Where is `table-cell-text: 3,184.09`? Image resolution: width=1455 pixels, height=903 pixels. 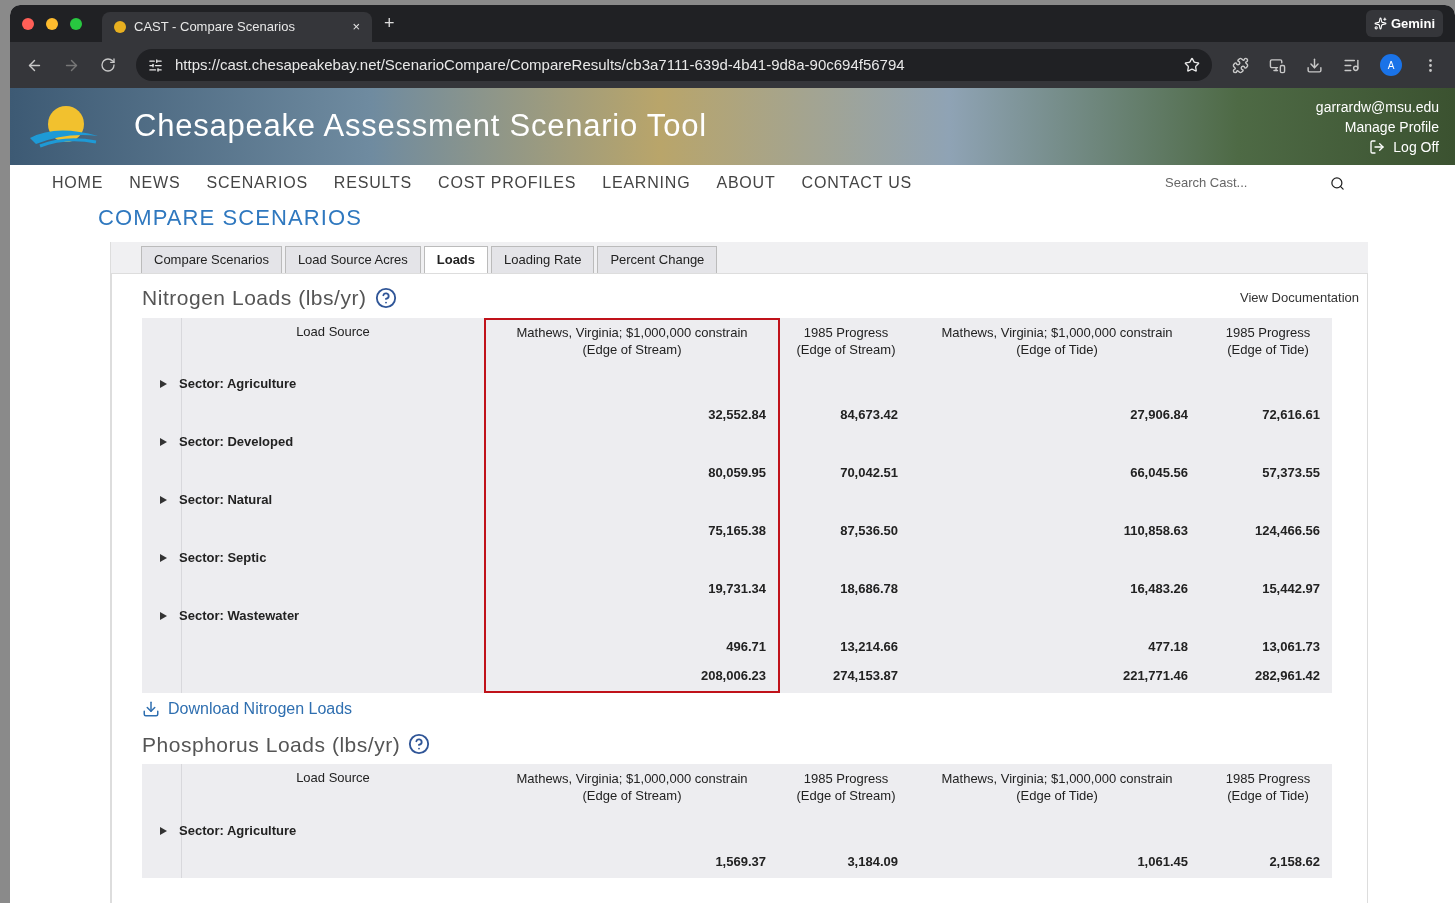 table-cell-text: 3,184.09 is located at coordinates (872, 861).